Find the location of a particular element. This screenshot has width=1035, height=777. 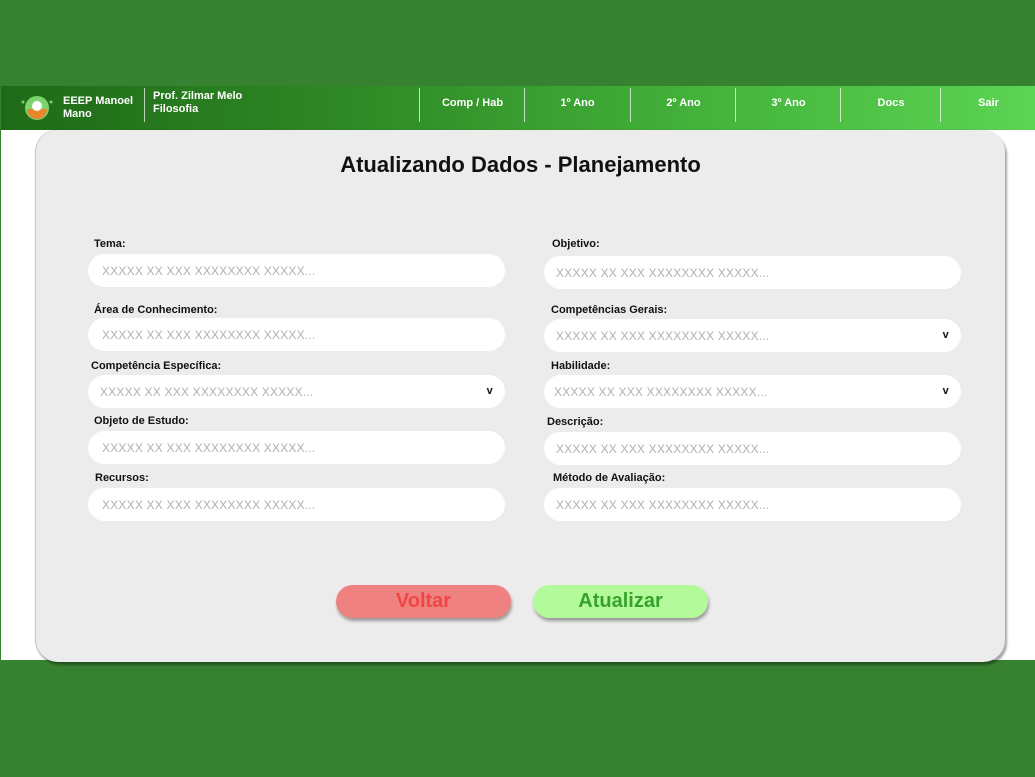

habilidade-select: XXXXX XX XXX XXXXXXXX XXXXX... v is located at coordinates (752, 391).